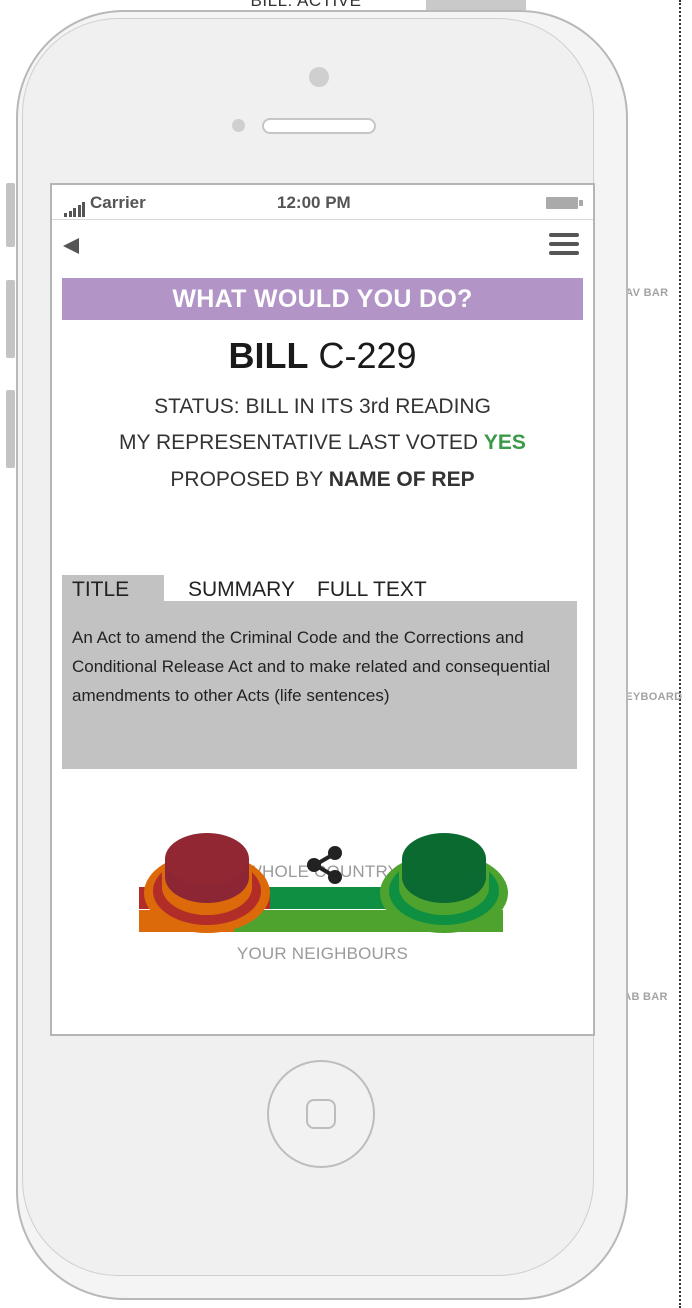  Describe the element at coordinates (207, 880) in the screenshot. I see `vote-no-button` at that location.